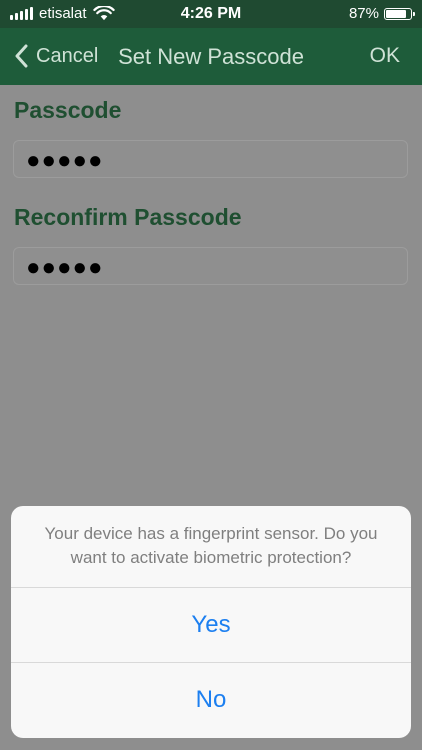 This screenshot has height=750, width=422. Describe the element at coordinates (414, 13) in the screenshot. I see `battery-tip` at that location.